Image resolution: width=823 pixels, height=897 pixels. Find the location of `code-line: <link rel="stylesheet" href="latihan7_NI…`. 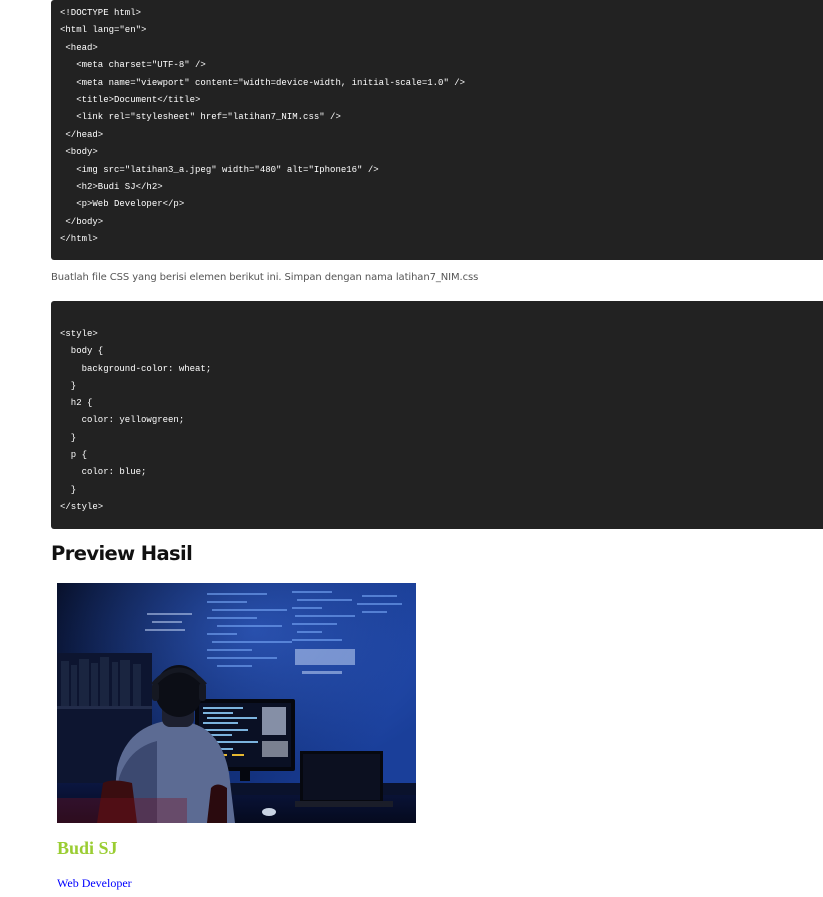

code-line: <link rel="stylesheet" href="latihan7_NI… is located at coordinates (200, 117).